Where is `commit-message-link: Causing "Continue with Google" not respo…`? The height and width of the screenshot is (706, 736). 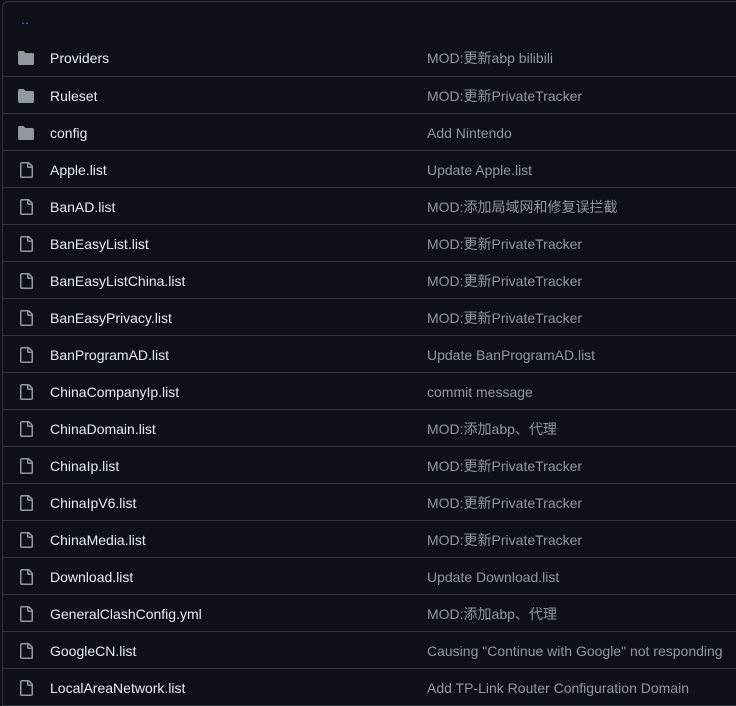
commit-message-link: Causing "Continue with Google" not respo… is located at coordinates (575, 651).